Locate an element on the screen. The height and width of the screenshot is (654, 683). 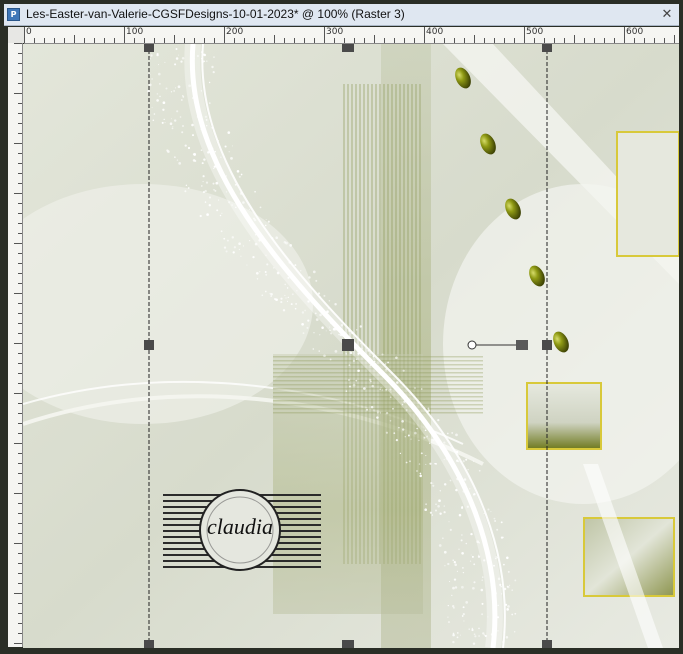
handle-top-center is located at coordinates (348, 48).